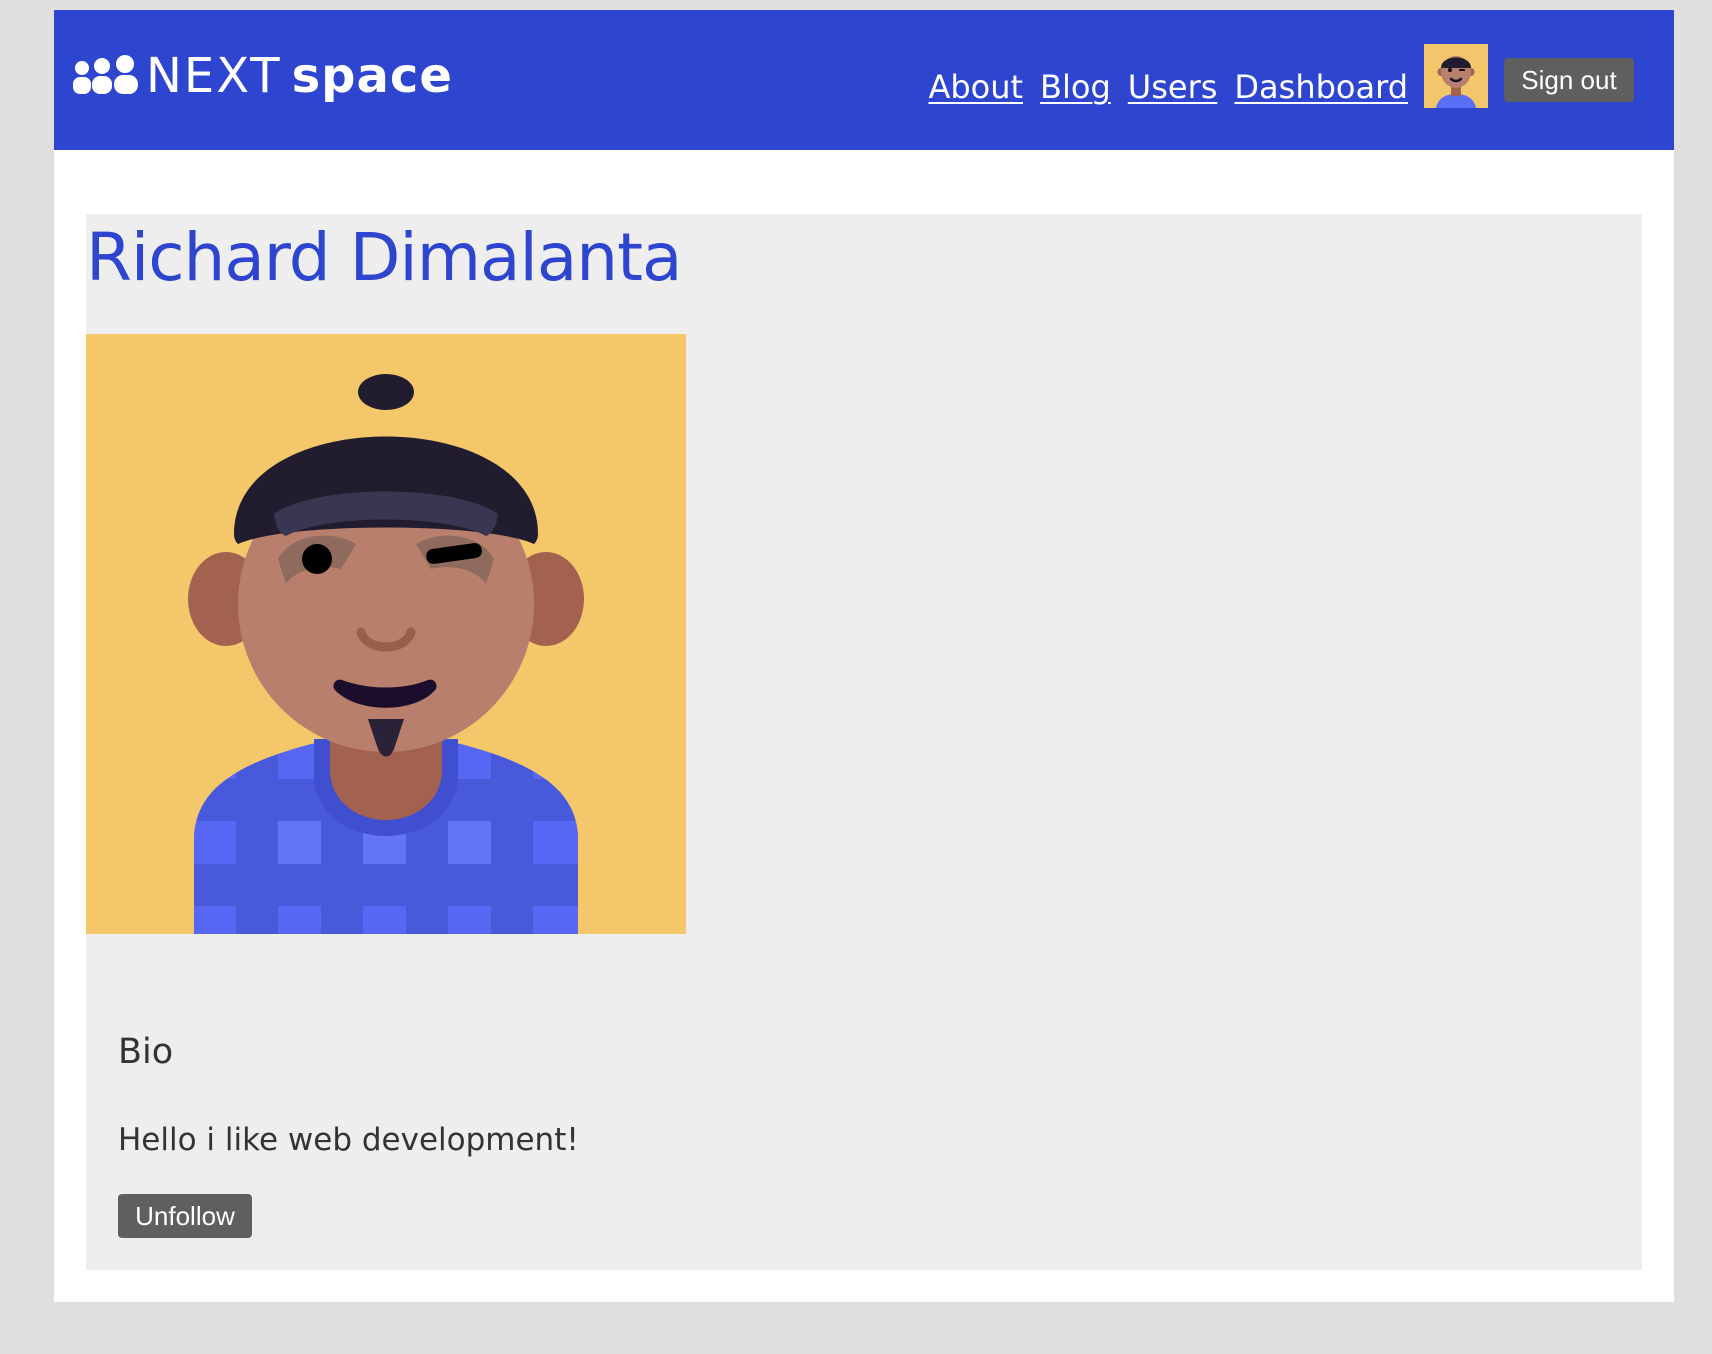  What do you see at coordinates (214, 76) in the screenshot?
I see `logo-text-next: NEXT` at bounding box center [214, 76].